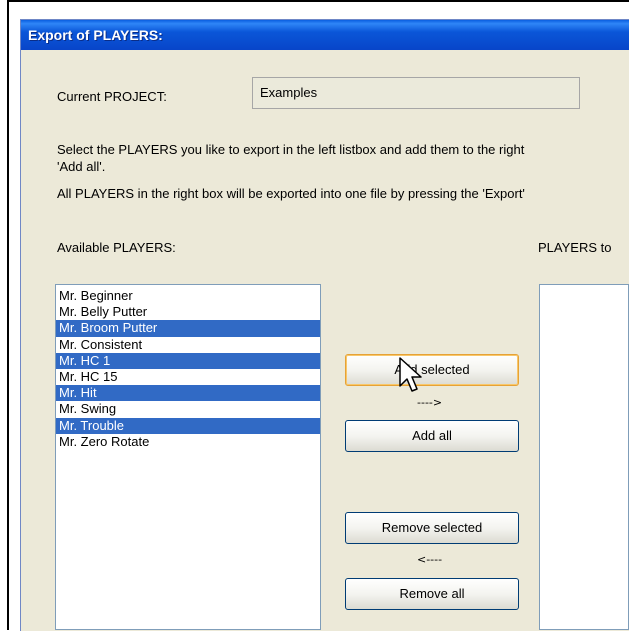 This screenshot has height=631, width=629. Describe the element at coordinates (188, 393) in the screenshot. I see `list-item: Mr. Hit` at that location.